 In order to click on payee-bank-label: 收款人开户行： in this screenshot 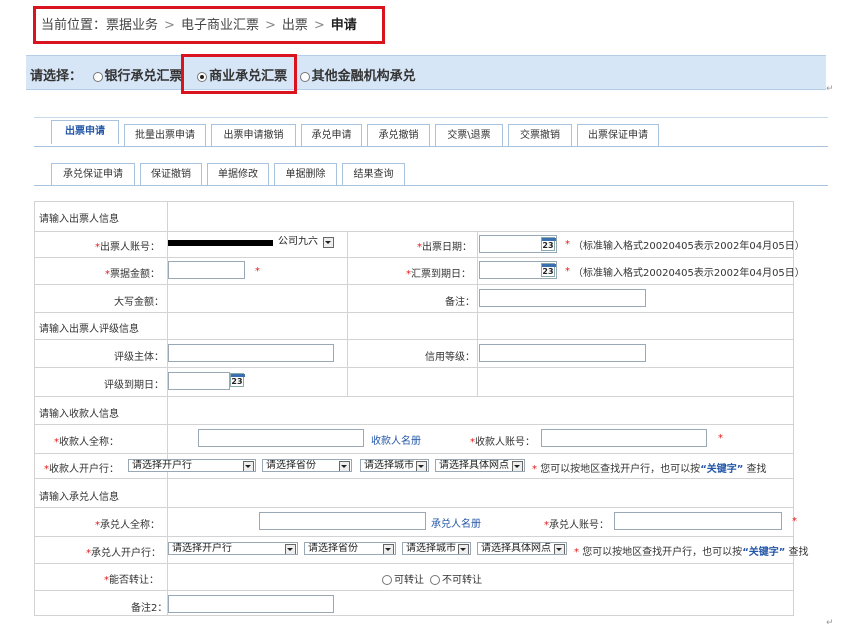, I will do `click(84, 469)`.